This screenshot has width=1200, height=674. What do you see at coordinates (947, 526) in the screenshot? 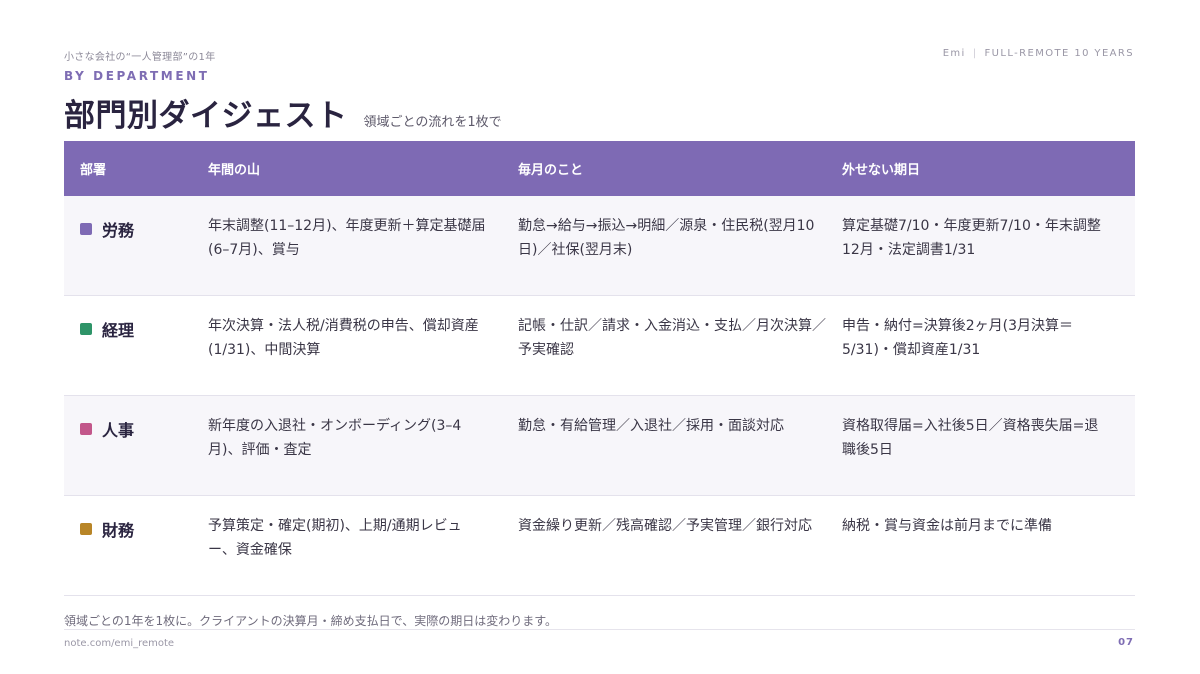
I see `deadlines-cell: 納税・賞与資金は前月までに準備` at bounding box center [947, 526].